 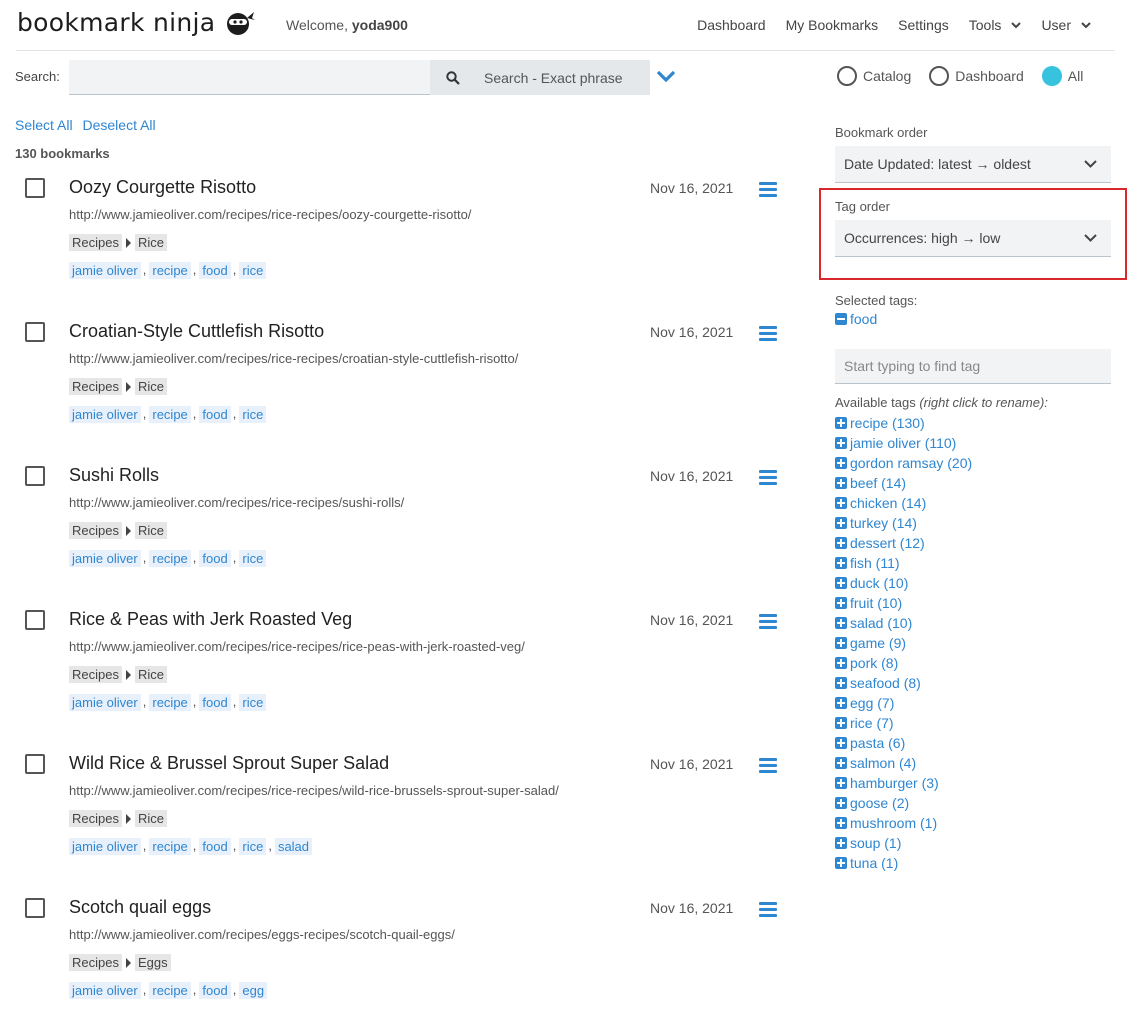 What do you see at coordinates (903, 743) in the screenshot?
I see `available-tag: pasta (6)` at bounding box center [903, 743].